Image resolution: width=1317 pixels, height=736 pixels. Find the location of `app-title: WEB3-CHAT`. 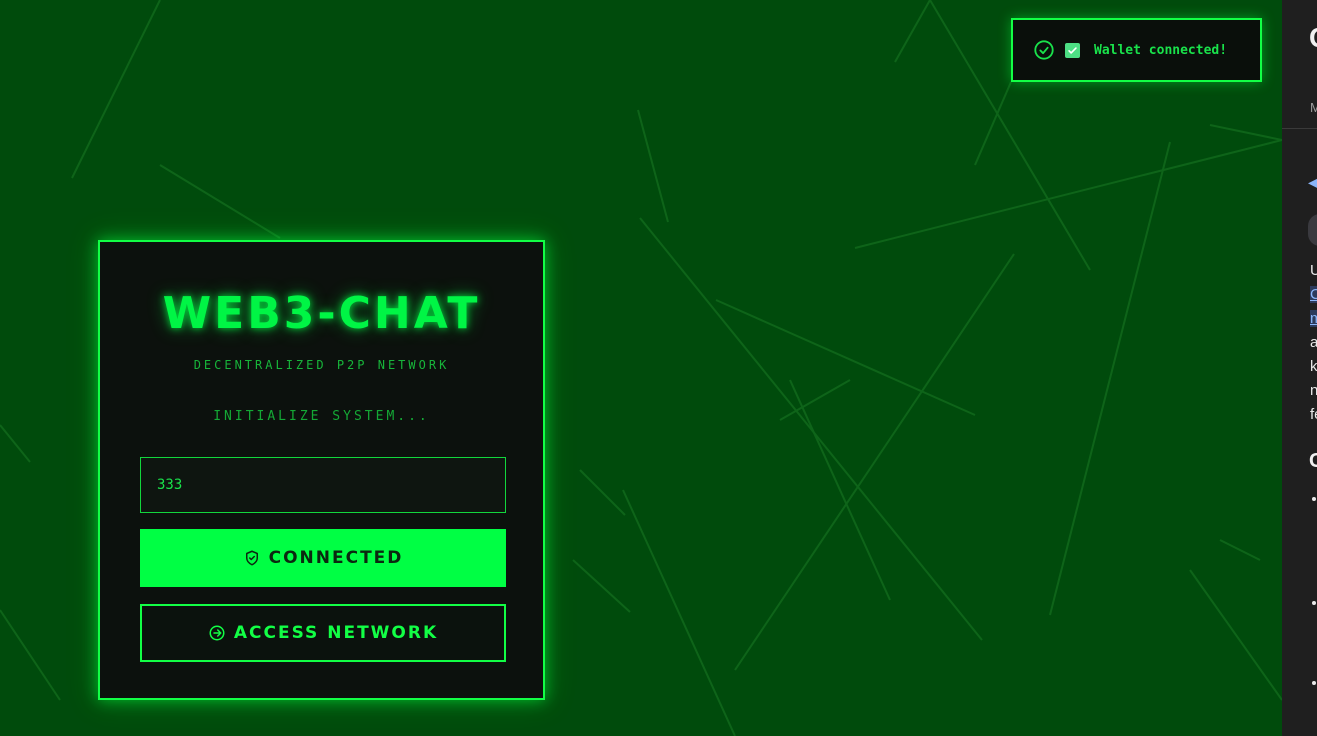

app-title: WEB3-CHAT is located at coordinates (321, 313).